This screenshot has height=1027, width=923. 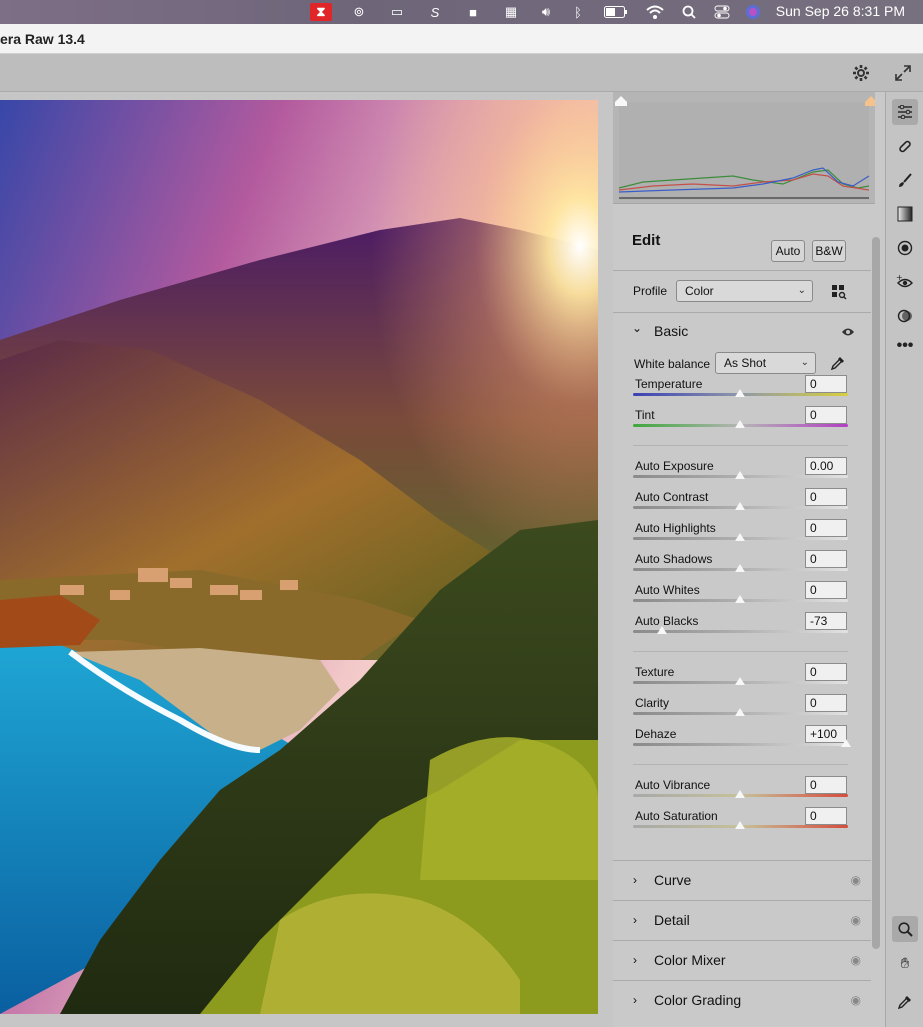 What do you see at coordinates (765, 363) in the screenshot?
I see `white-balance-select: As Shot ⌄` at bounding box center [765, 363].